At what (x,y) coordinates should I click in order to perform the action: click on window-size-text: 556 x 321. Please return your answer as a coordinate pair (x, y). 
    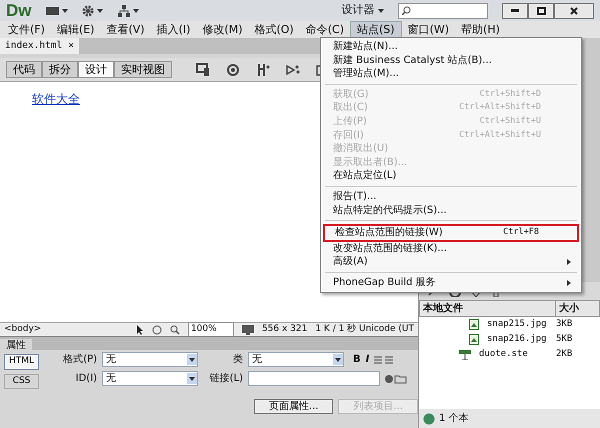
    Looking at the image, I should click on (285, 329).